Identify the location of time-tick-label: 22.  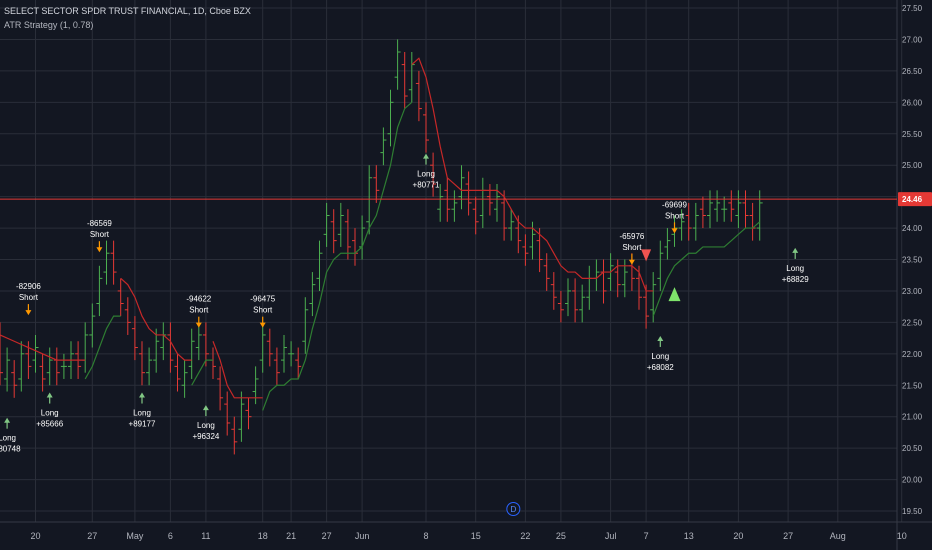
(525, 536).